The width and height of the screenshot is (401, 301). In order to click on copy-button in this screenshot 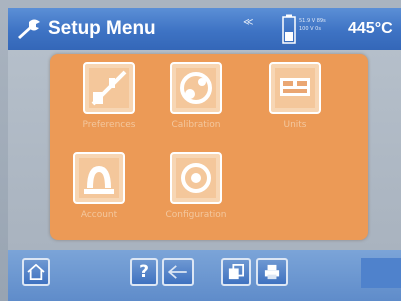, I will do `click(236, 272)`.